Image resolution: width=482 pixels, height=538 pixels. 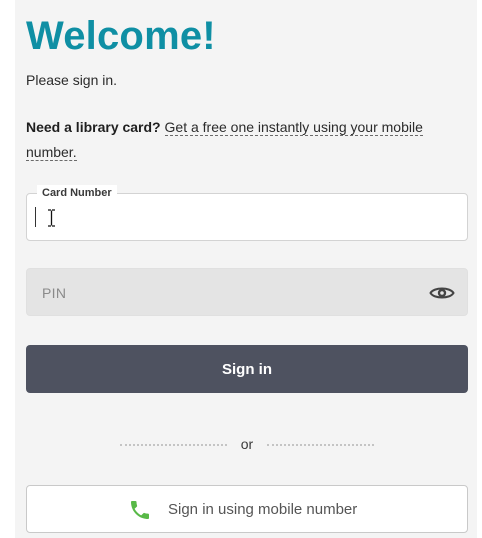 I want to click on divider-line-right, so click(x=320, y=445).